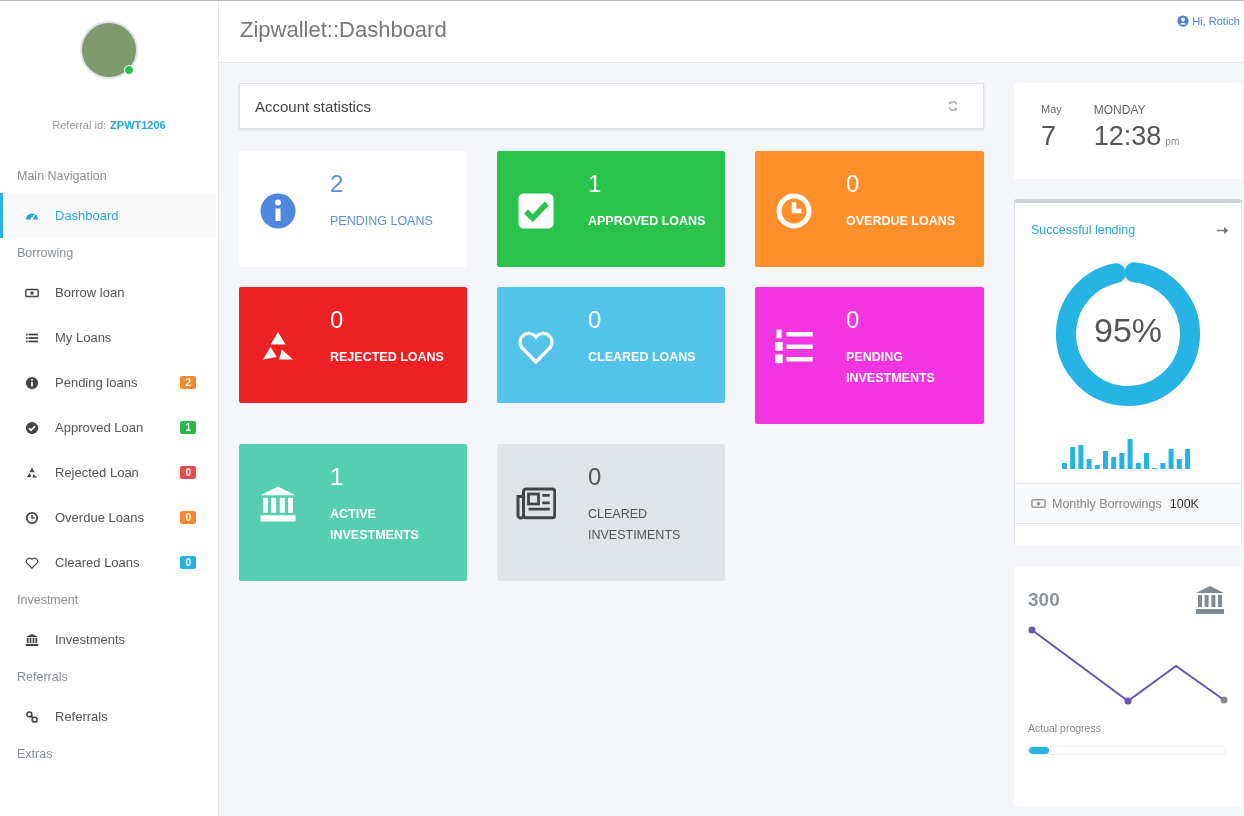 The image size is (1244, 816). What do you see at coordinates (109, 337) in the screenshot?
I see `nav-item: My Loans` at bounding box center [109, 337].